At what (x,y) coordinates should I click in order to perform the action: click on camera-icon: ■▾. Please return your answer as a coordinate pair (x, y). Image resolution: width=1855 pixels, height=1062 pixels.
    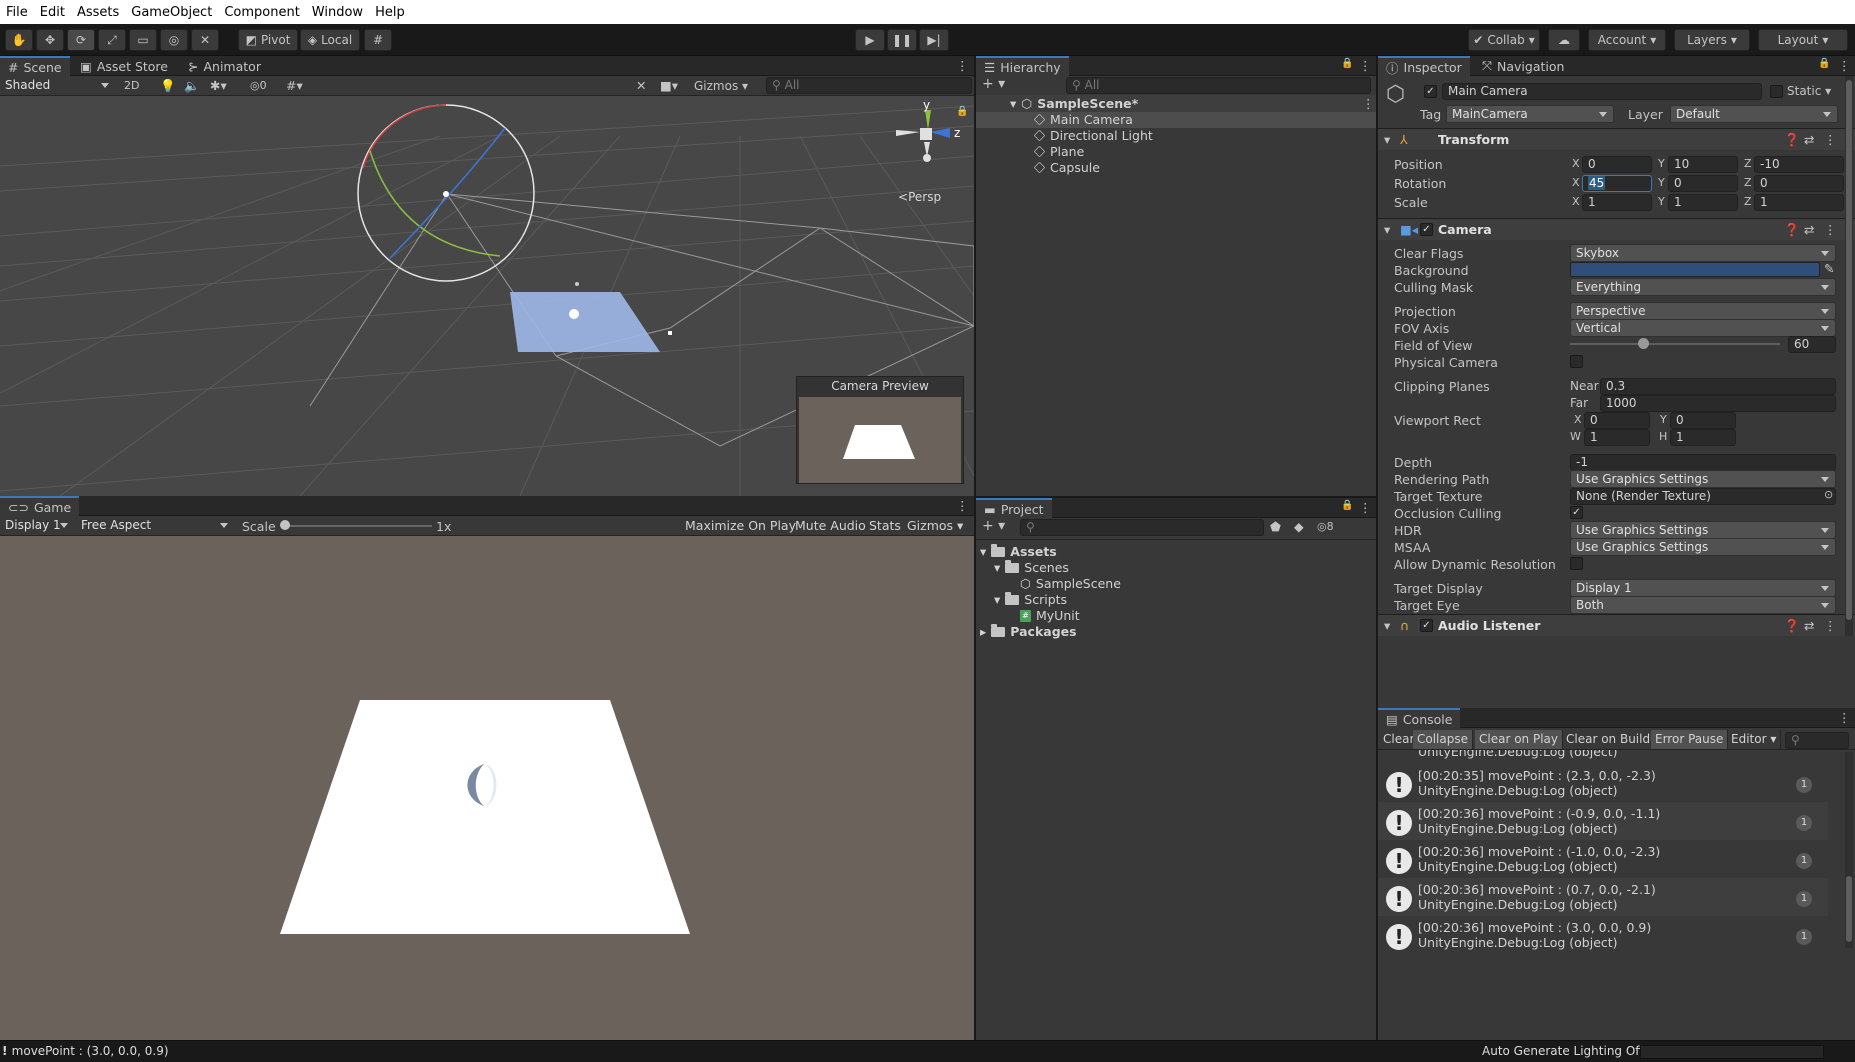
    Looking at the image, I should click on (669, 85).